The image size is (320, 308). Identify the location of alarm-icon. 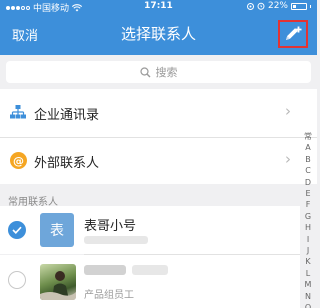
(261, 6).